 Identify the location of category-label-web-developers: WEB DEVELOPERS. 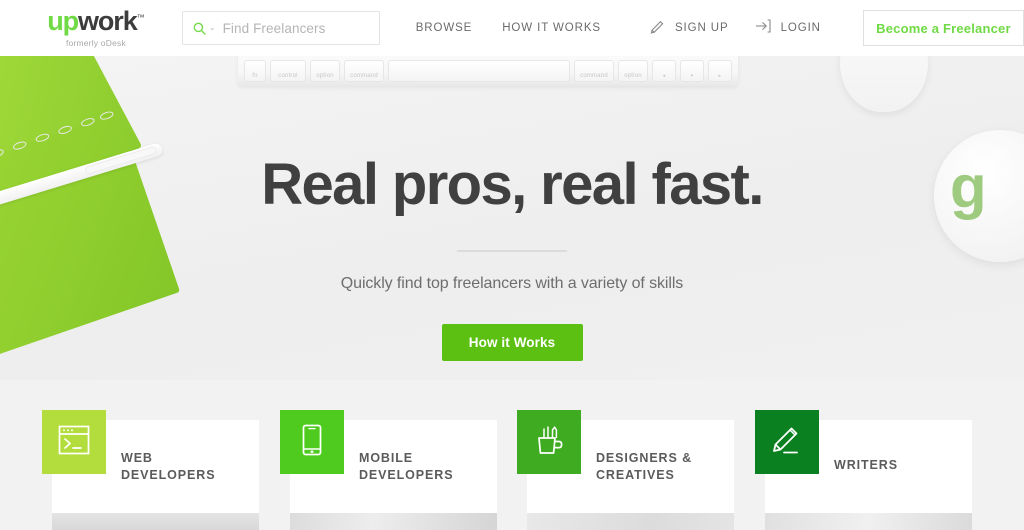
(168, 466).